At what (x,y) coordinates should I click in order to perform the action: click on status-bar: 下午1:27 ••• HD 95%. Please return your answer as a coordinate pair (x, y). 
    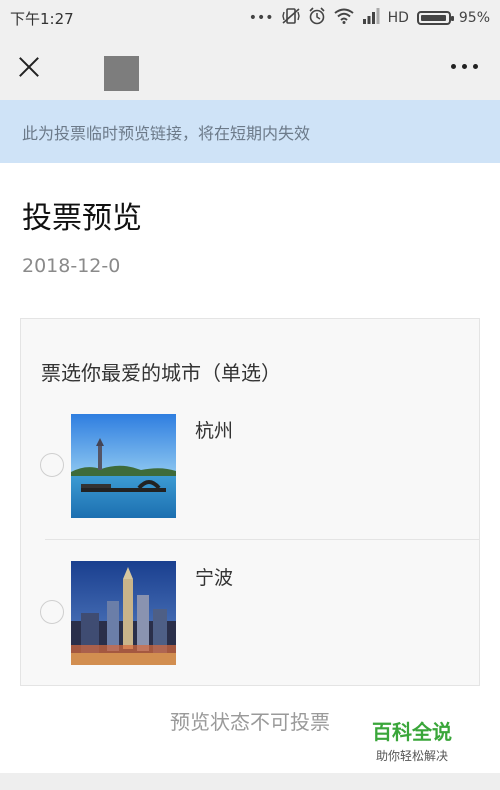
    Looking at the image, I should click on (250, 18).